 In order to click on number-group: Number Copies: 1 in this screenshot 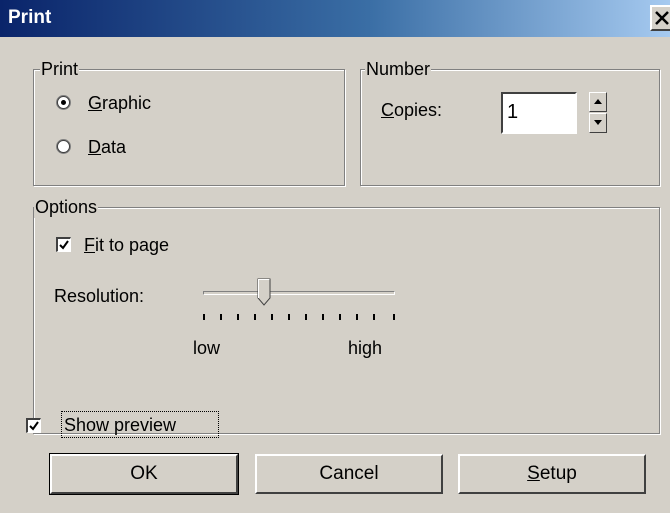, I will do `click(510, 122)`.